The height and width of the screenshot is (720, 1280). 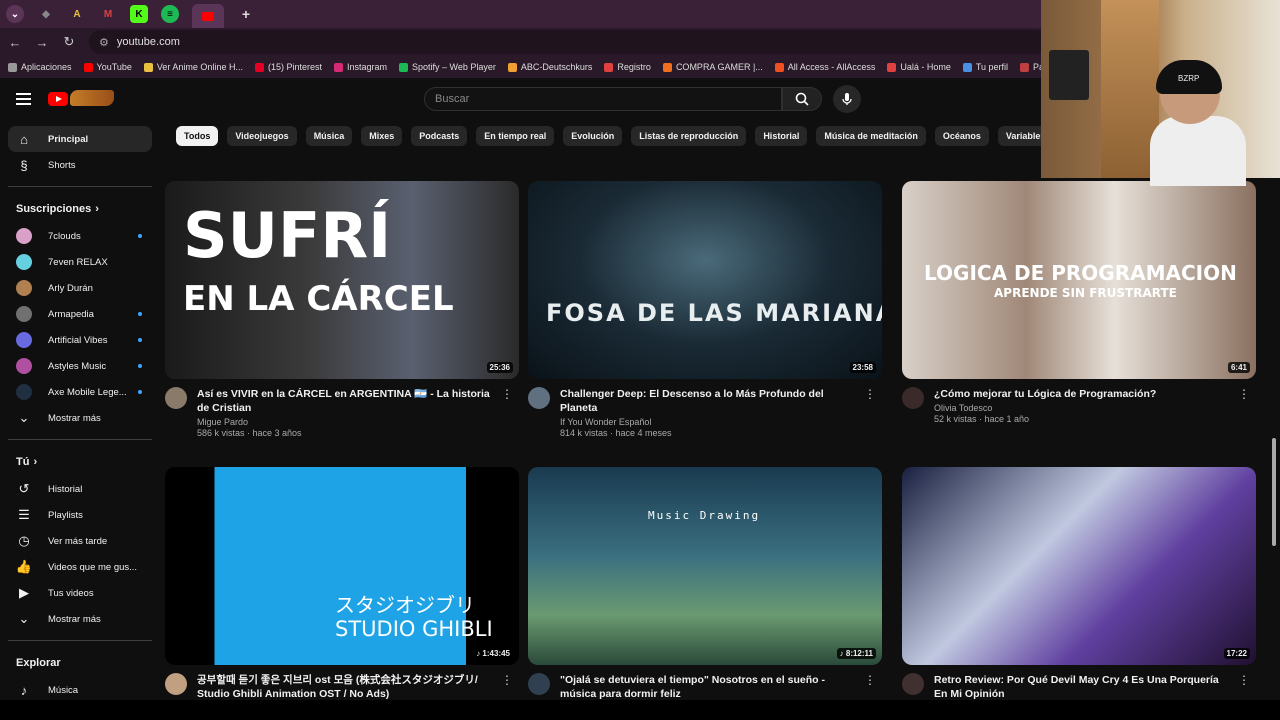 What do you see at coordinates (139, 14) in the screenshot?
I see `kick-tab-icon: K` at bounding box center [139, 14].